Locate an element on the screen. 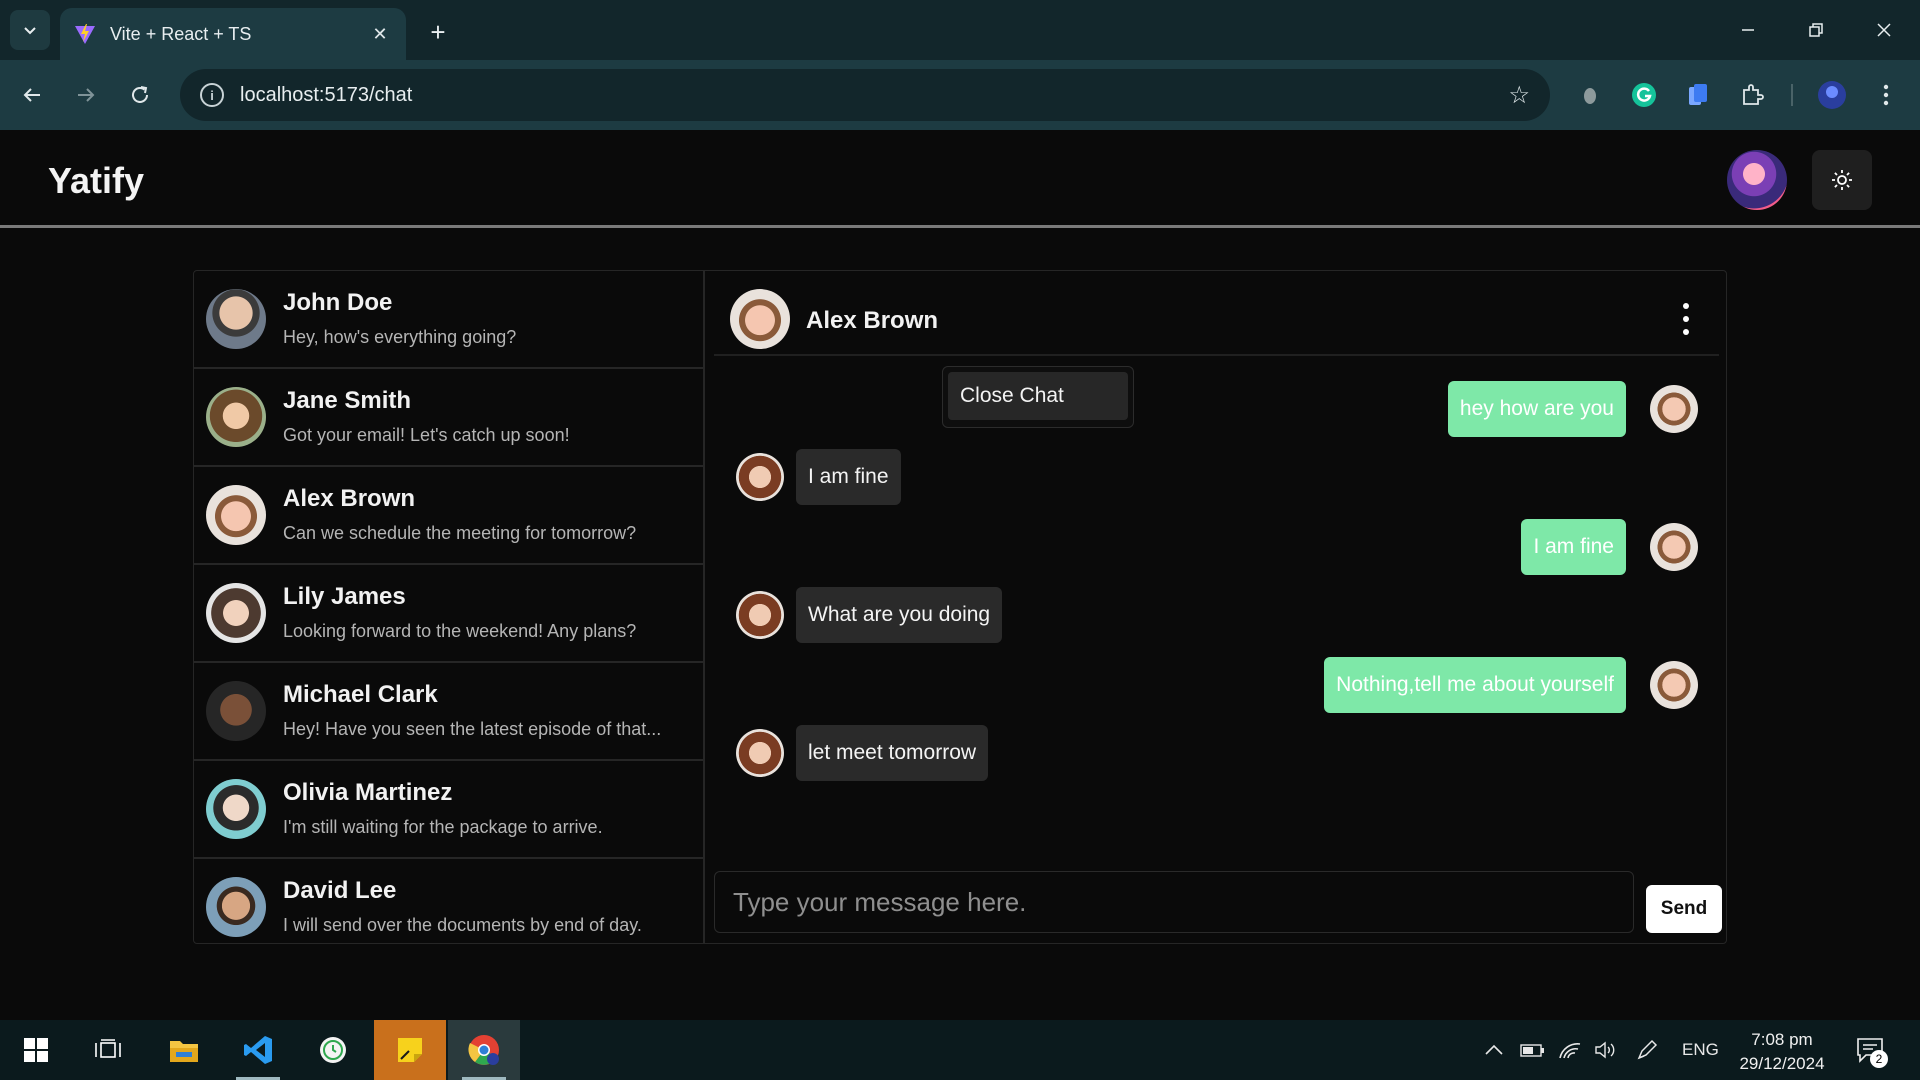 The width and height of the screenshot is (1920, 1080). task-view-icon is located at coordinates (108, 1048).